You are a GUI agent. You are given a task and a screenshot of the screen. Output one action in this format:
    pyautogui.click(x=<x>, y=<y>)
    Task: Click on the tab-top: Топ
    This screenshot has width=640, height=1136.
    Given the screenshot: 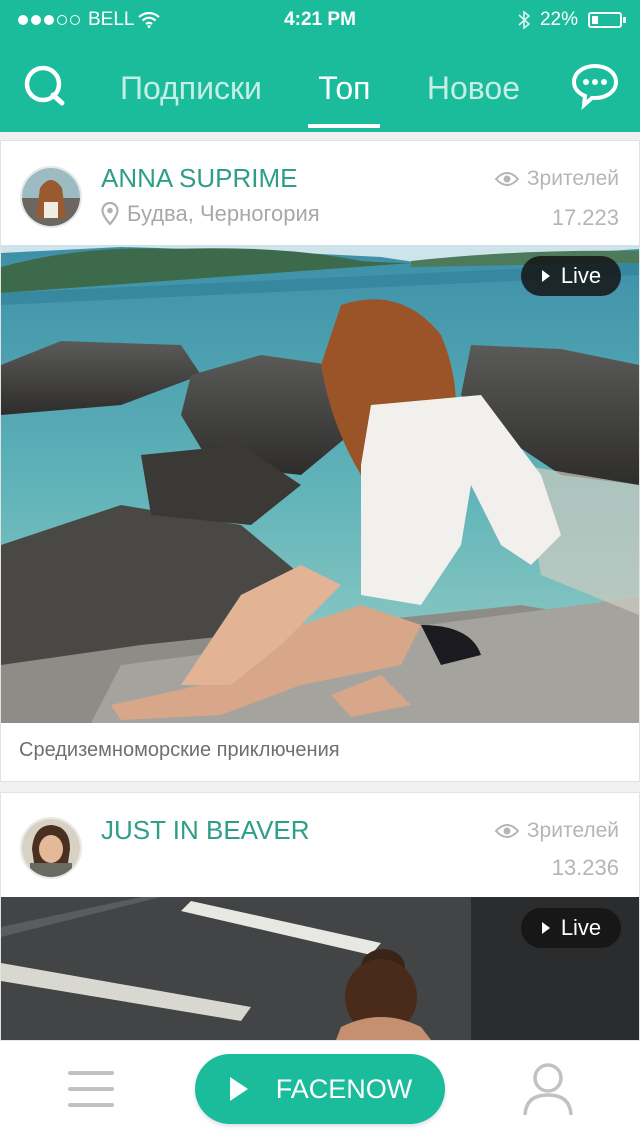 What is the action you would take?
    pyautogui.click(x=344, y=86)
    